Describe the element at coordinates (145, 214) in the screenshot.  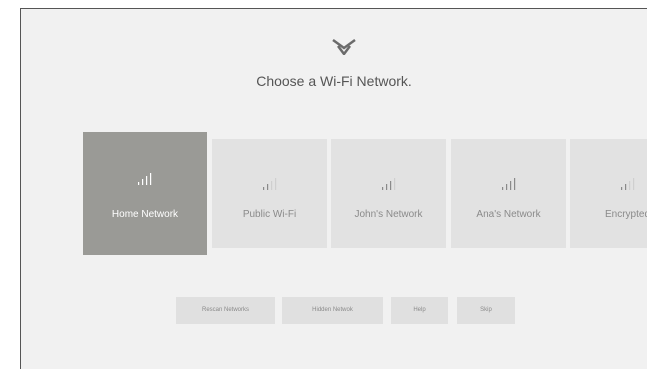
I see `network-label: Home Network` at that location.